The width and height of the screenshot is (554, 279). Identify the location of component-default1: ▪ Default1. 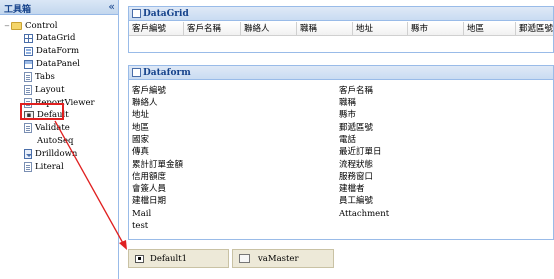
(178, 258).